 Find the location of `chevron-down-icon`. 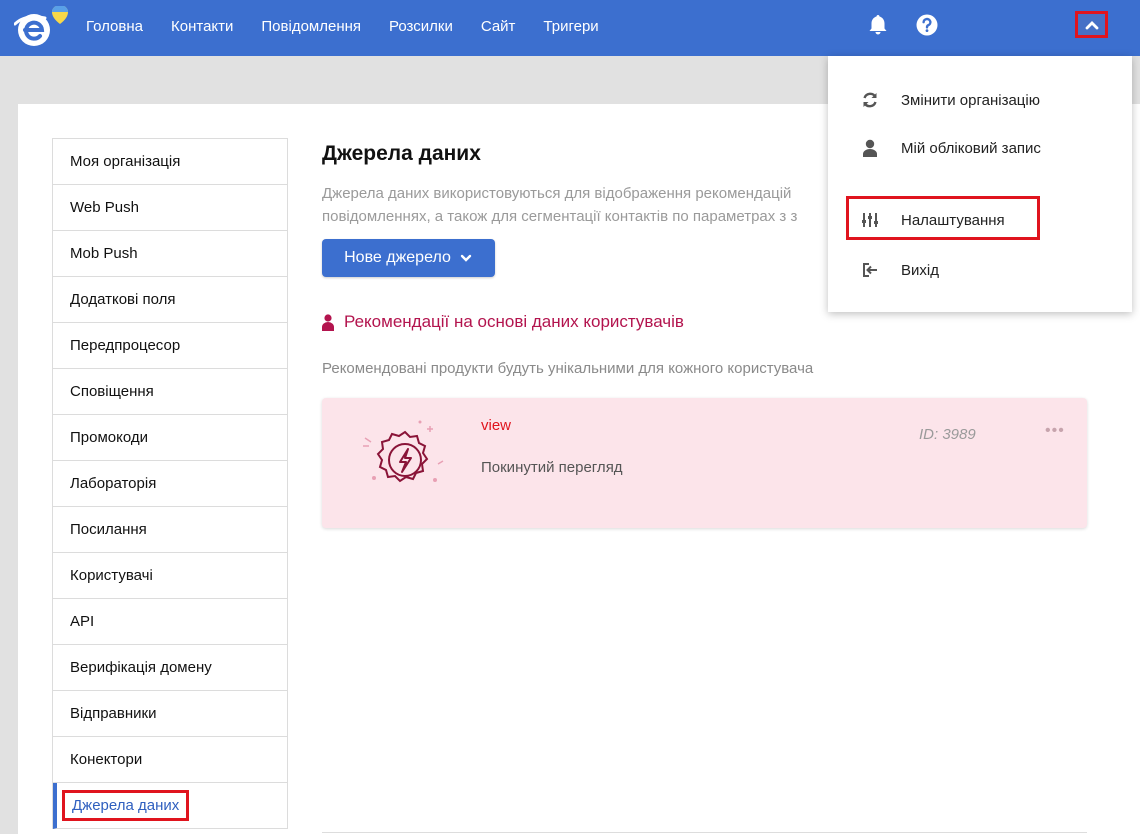

chevron-down-icon is located at coordinates (466, 258).